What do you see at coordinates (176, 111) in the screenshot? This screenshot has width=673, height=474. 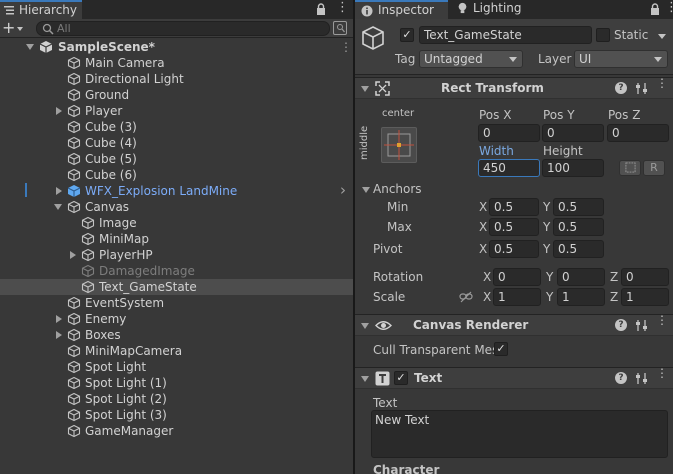 I see `hierarchy-item: Player` at bounding box center [176, 111].